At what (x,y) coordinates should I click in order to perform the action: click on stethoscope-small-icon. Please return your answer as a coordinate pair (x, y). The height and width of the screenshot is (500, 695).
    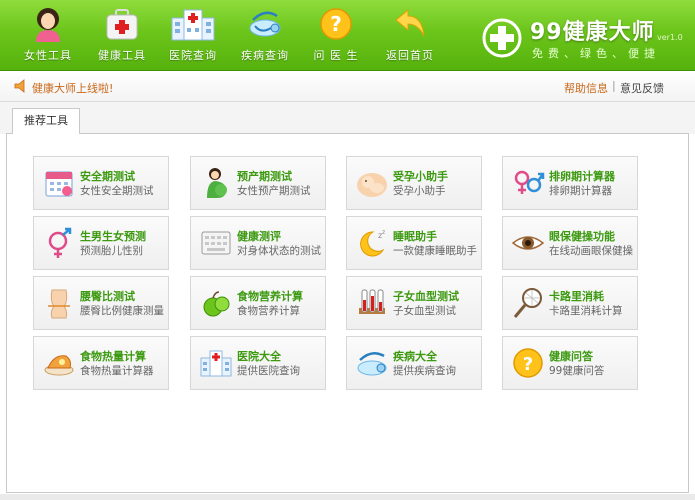
    Looking at the image, I should click on (372, 363).